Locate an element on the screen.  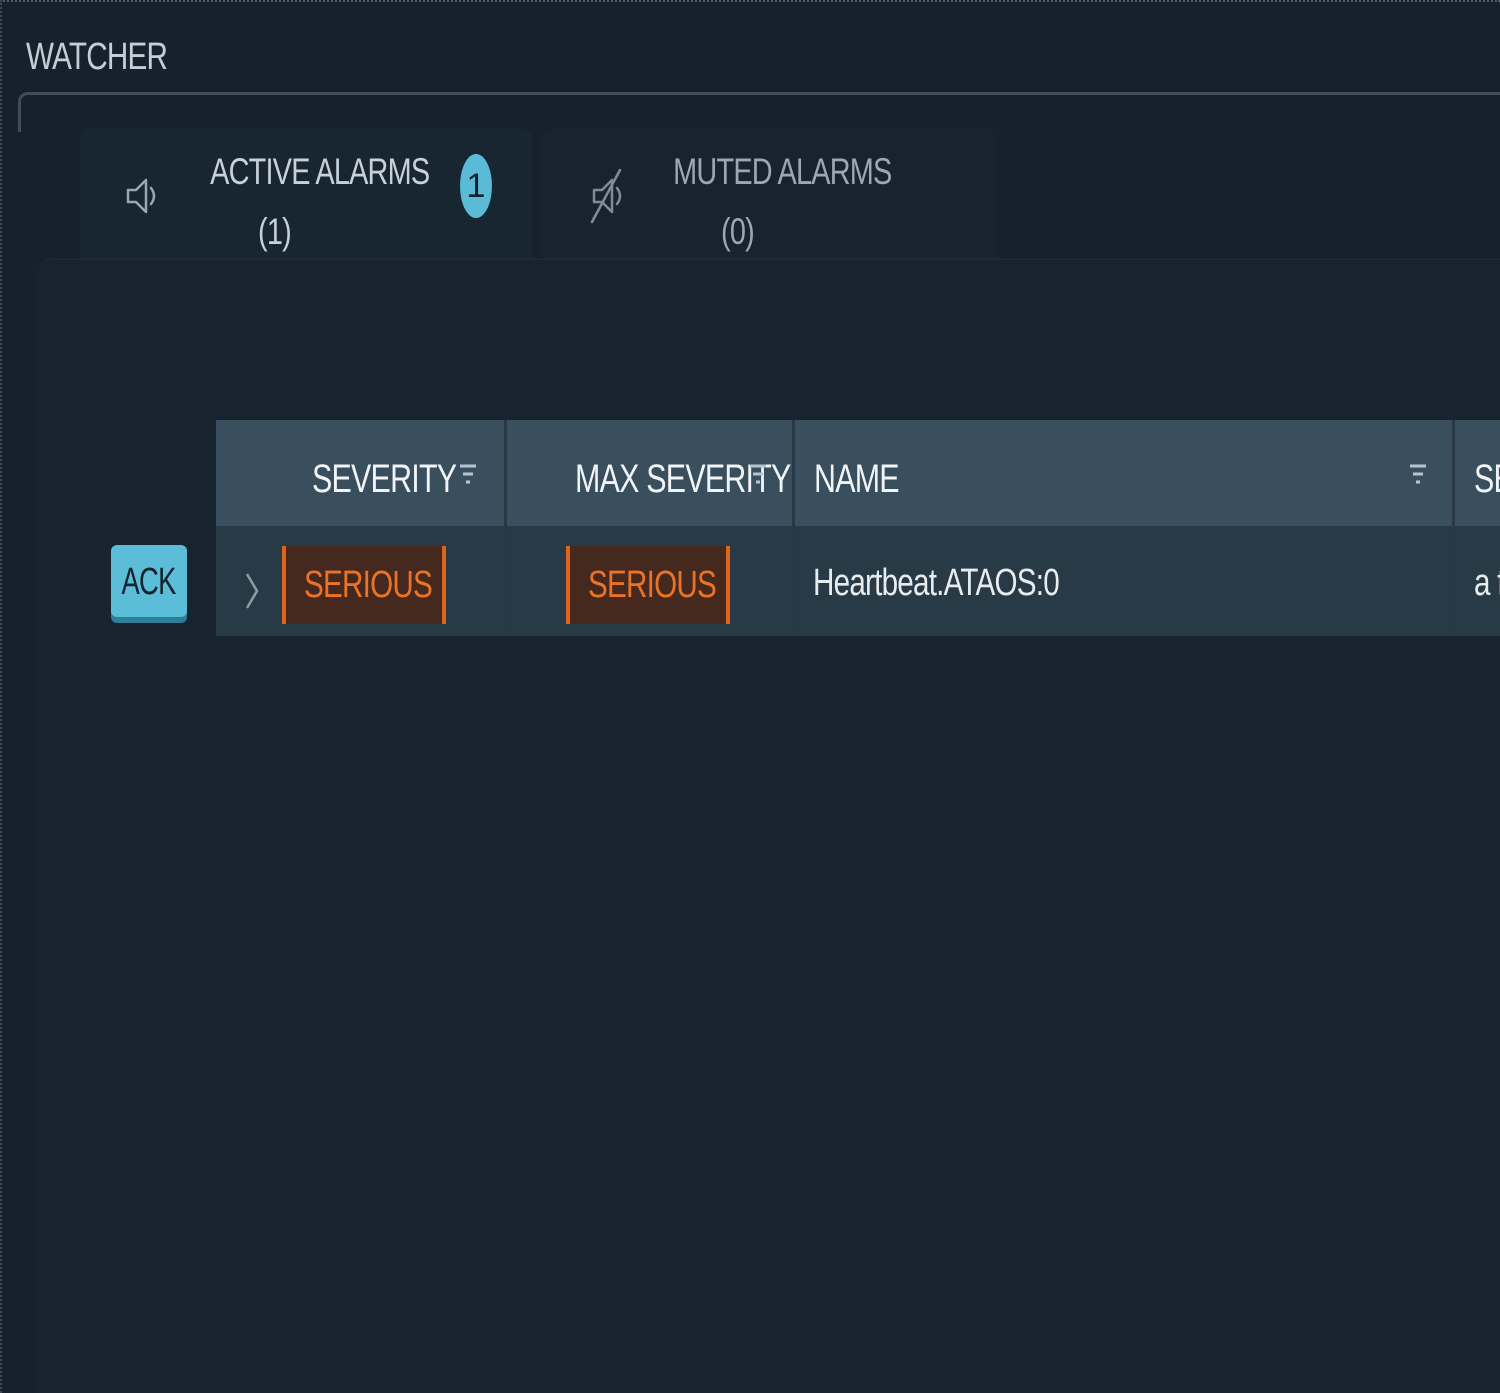
severity-badge: SERIOUS is located at coordinates (364, 585).